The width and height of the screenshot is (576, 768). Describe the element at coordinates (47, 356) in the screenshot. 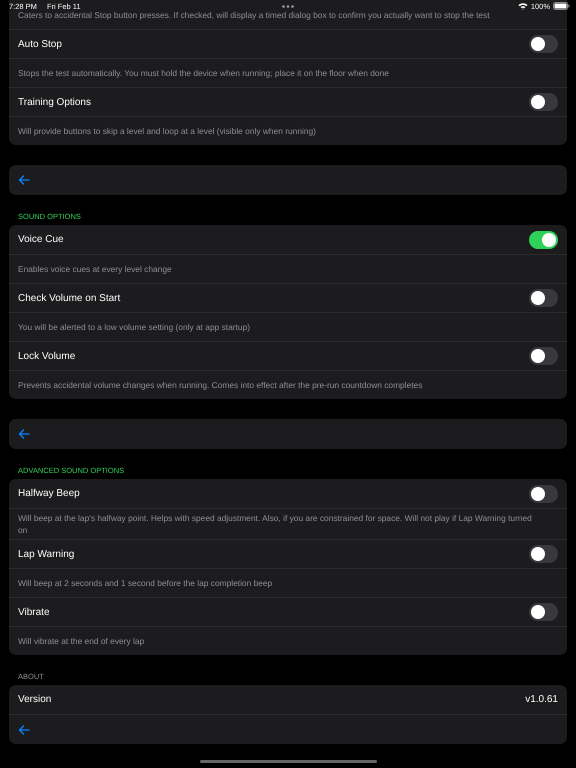

I see `setting-label: Lock Volume` at that location.